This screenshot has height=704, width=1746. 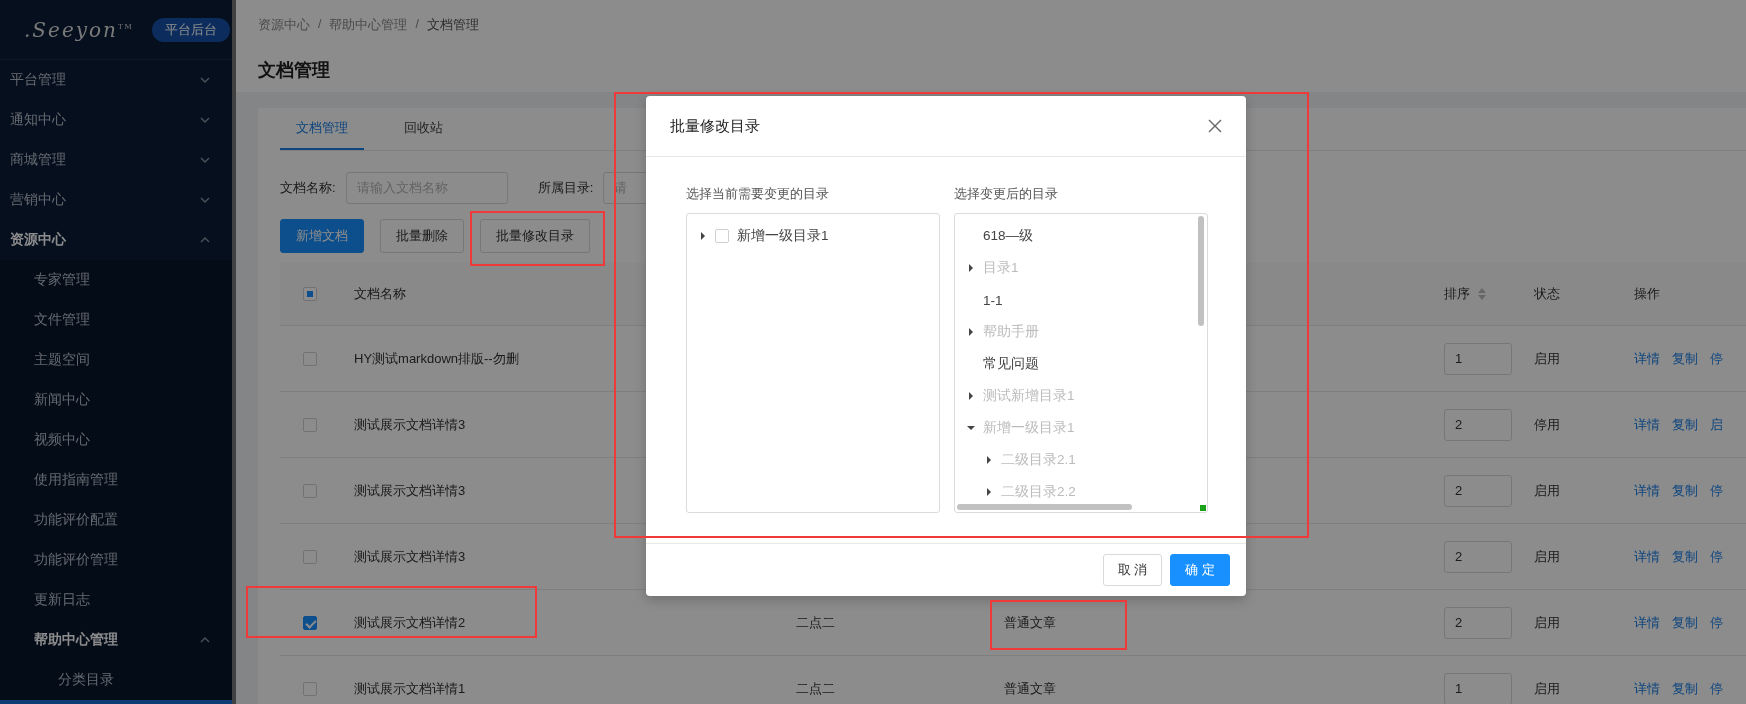 What do you see at coordinates (116, 160) in the screenshot?
I see `sidebar-item: 商城管理` at bounding box center [116, 160].